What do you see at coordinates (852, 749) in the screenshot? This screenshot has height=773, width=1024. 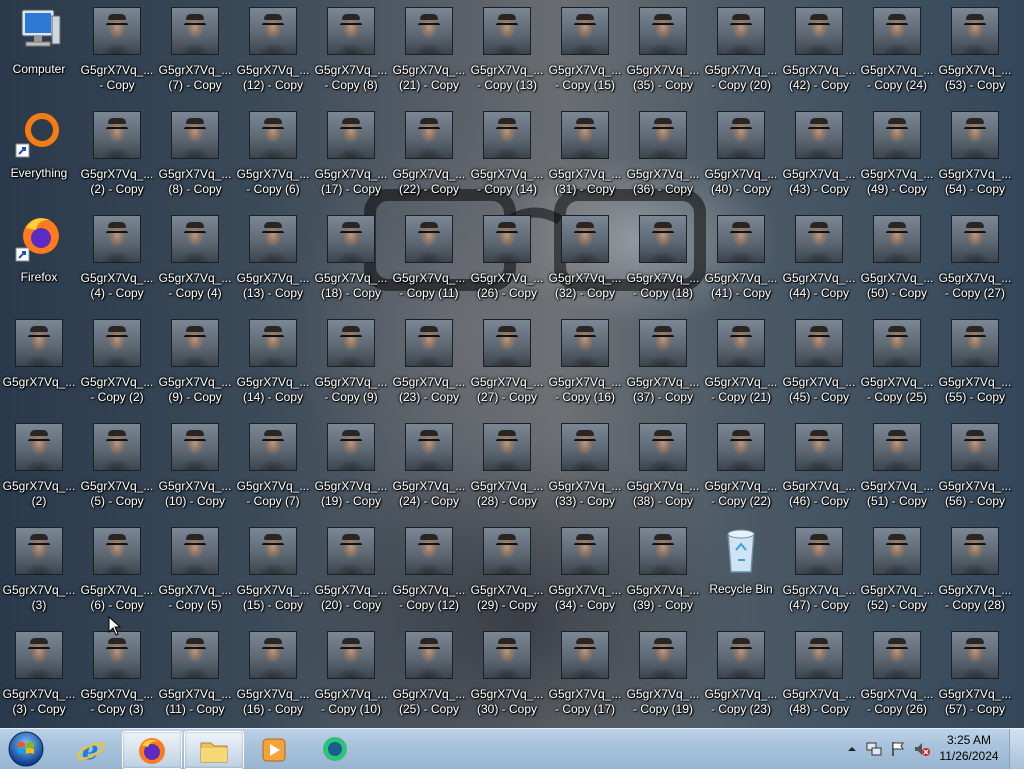 I see `show-hidden-icons-button` at bounding box center [852, 749].